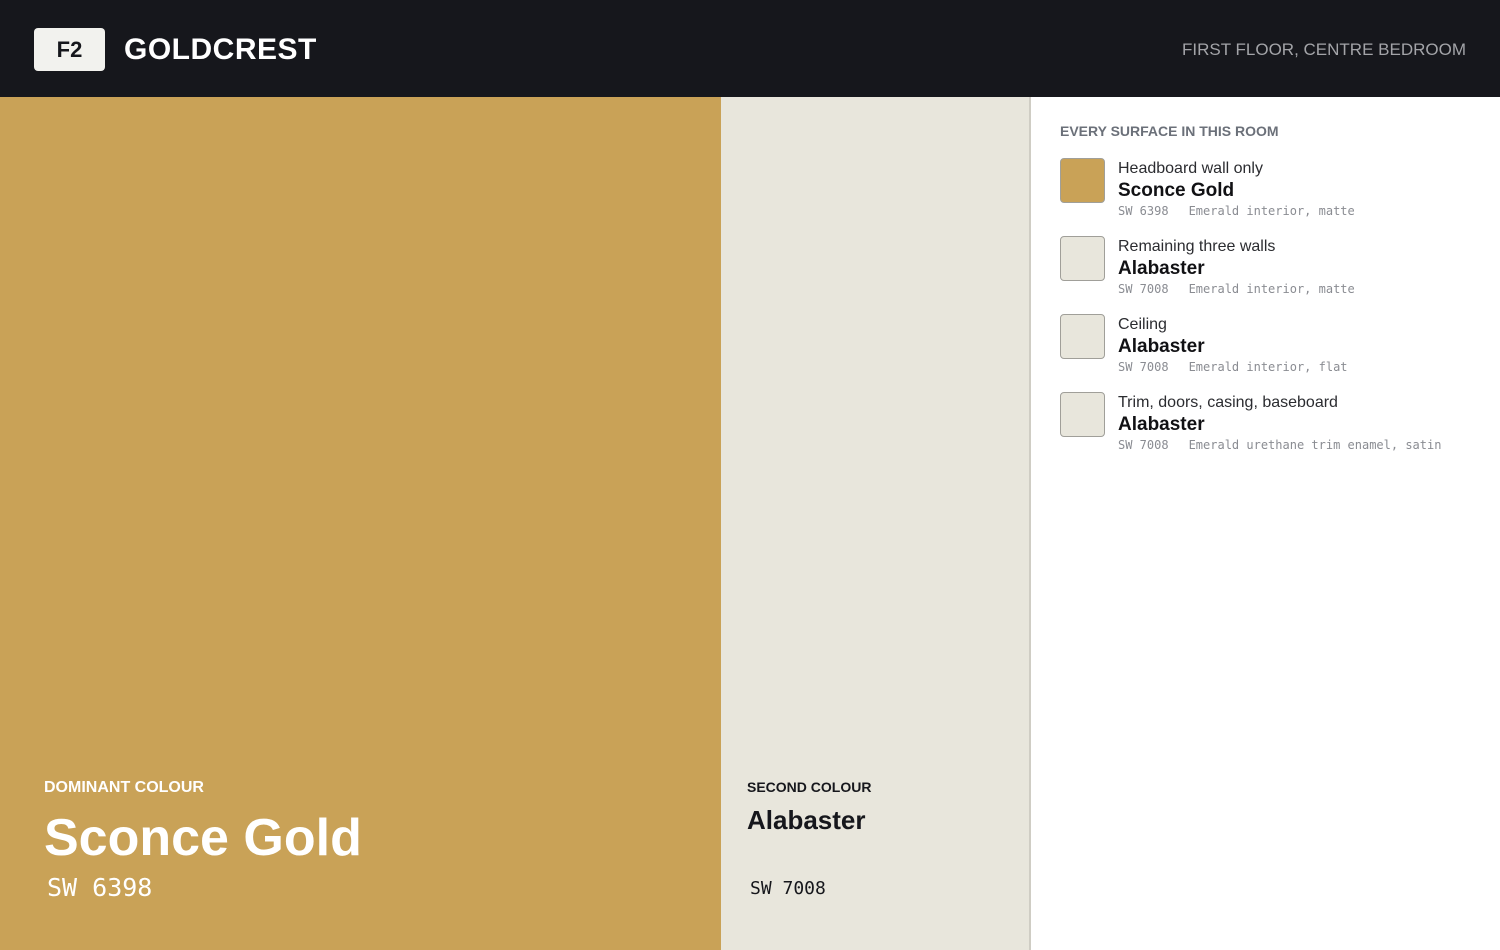 The height and width of the screenshot is (950, 1500). What do you see at coordinates (1143, 211) in the screenshot?
I see `surface-code: SW 6398` at bounding box center [1143, 211].